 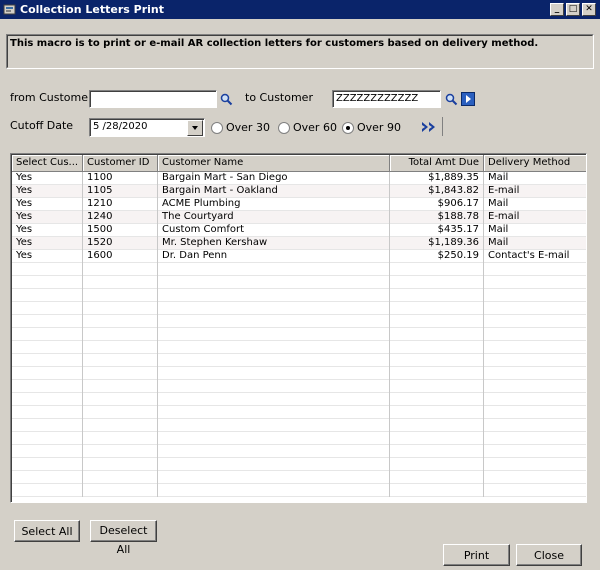 What do you see at coordinates (274, 204) in the screenshot?
I see `cell-customer-name: ACME Plumbing` at bounding box center [274, 204].